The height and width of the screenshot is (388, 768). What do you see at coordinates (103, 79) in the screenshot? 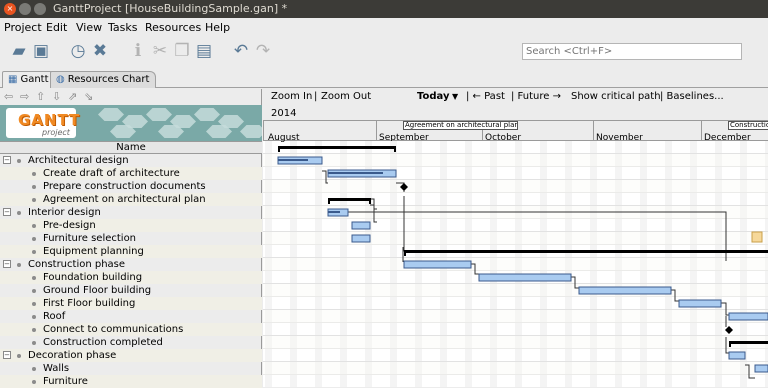
I see `tab-resources-chart: ◍ Resources Chart` at bounding box center [103, 79].